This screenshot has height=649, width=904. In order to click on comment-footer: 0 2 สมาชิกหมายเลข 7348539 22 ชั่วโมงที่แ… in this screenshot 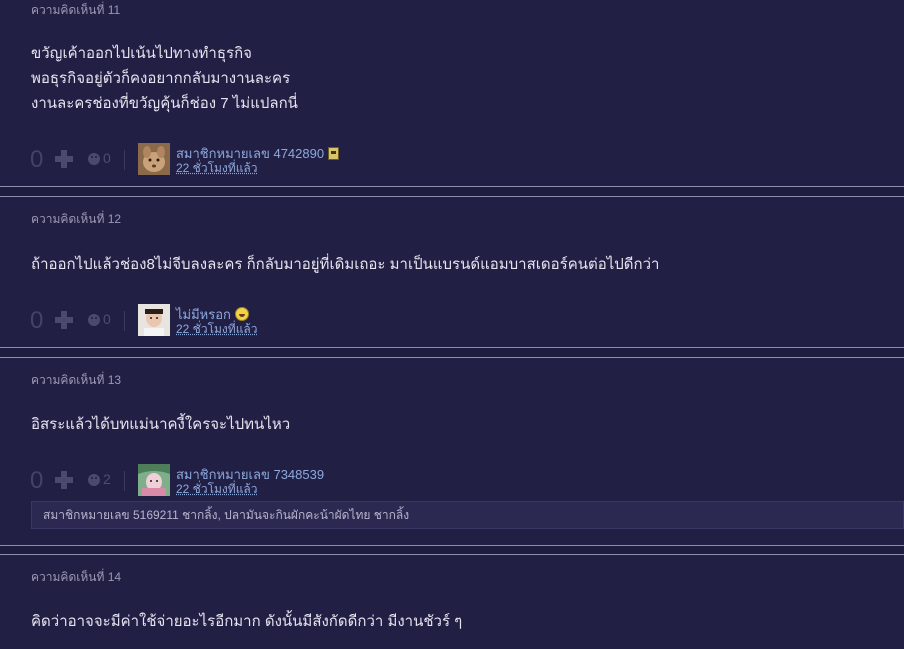, I will do `click(452, 481)`.